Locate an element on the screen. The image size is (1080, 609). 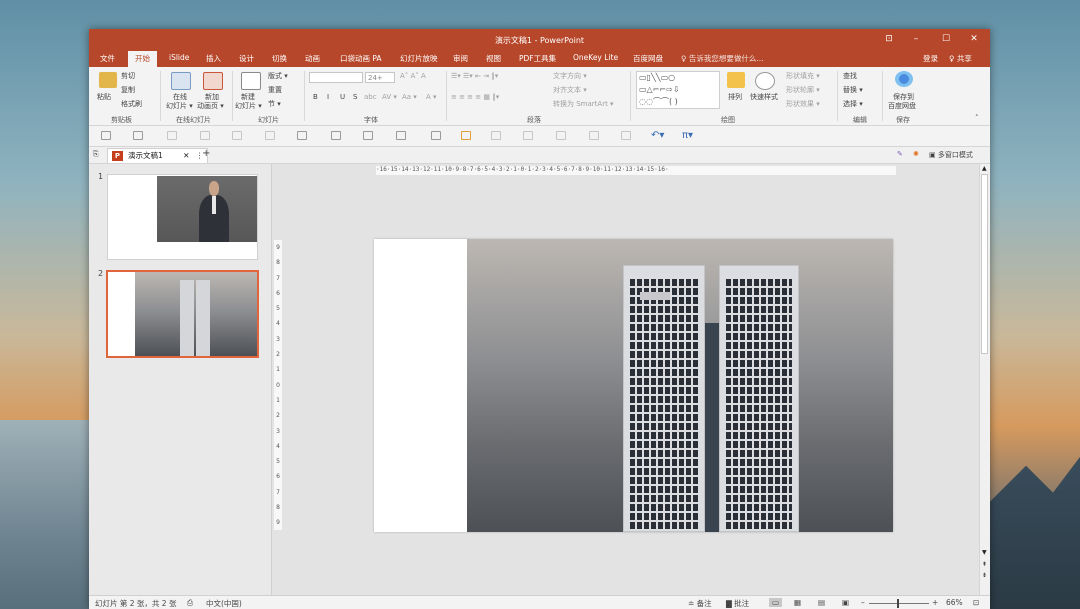
shadow-button: S is located at coordinates (355, 97).